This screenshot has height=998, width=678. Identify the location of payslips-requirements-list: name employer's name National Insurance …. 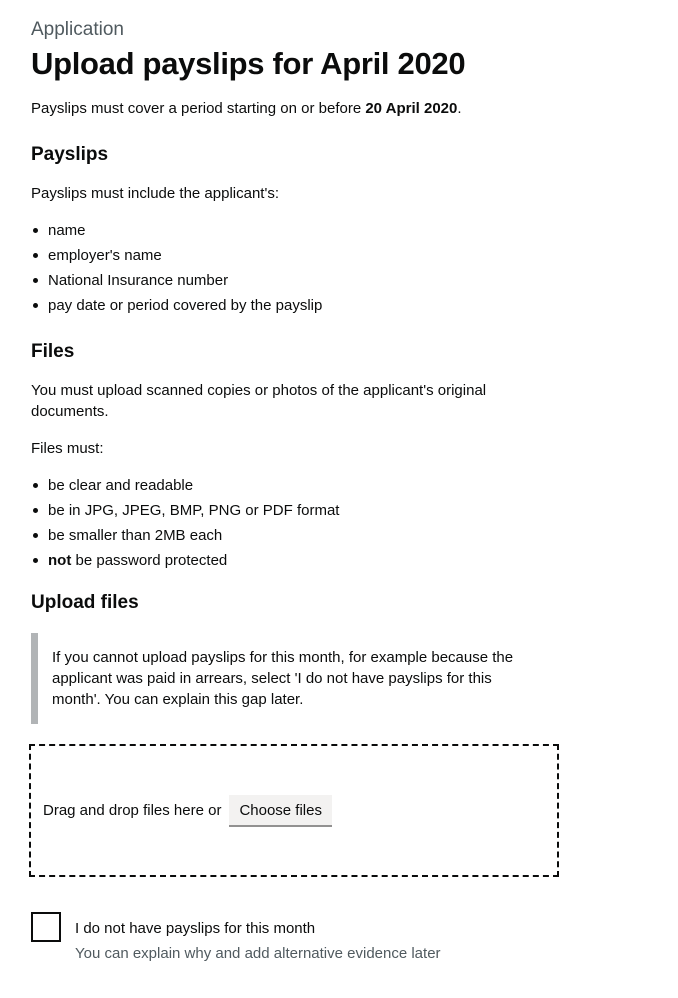
(331, 268).